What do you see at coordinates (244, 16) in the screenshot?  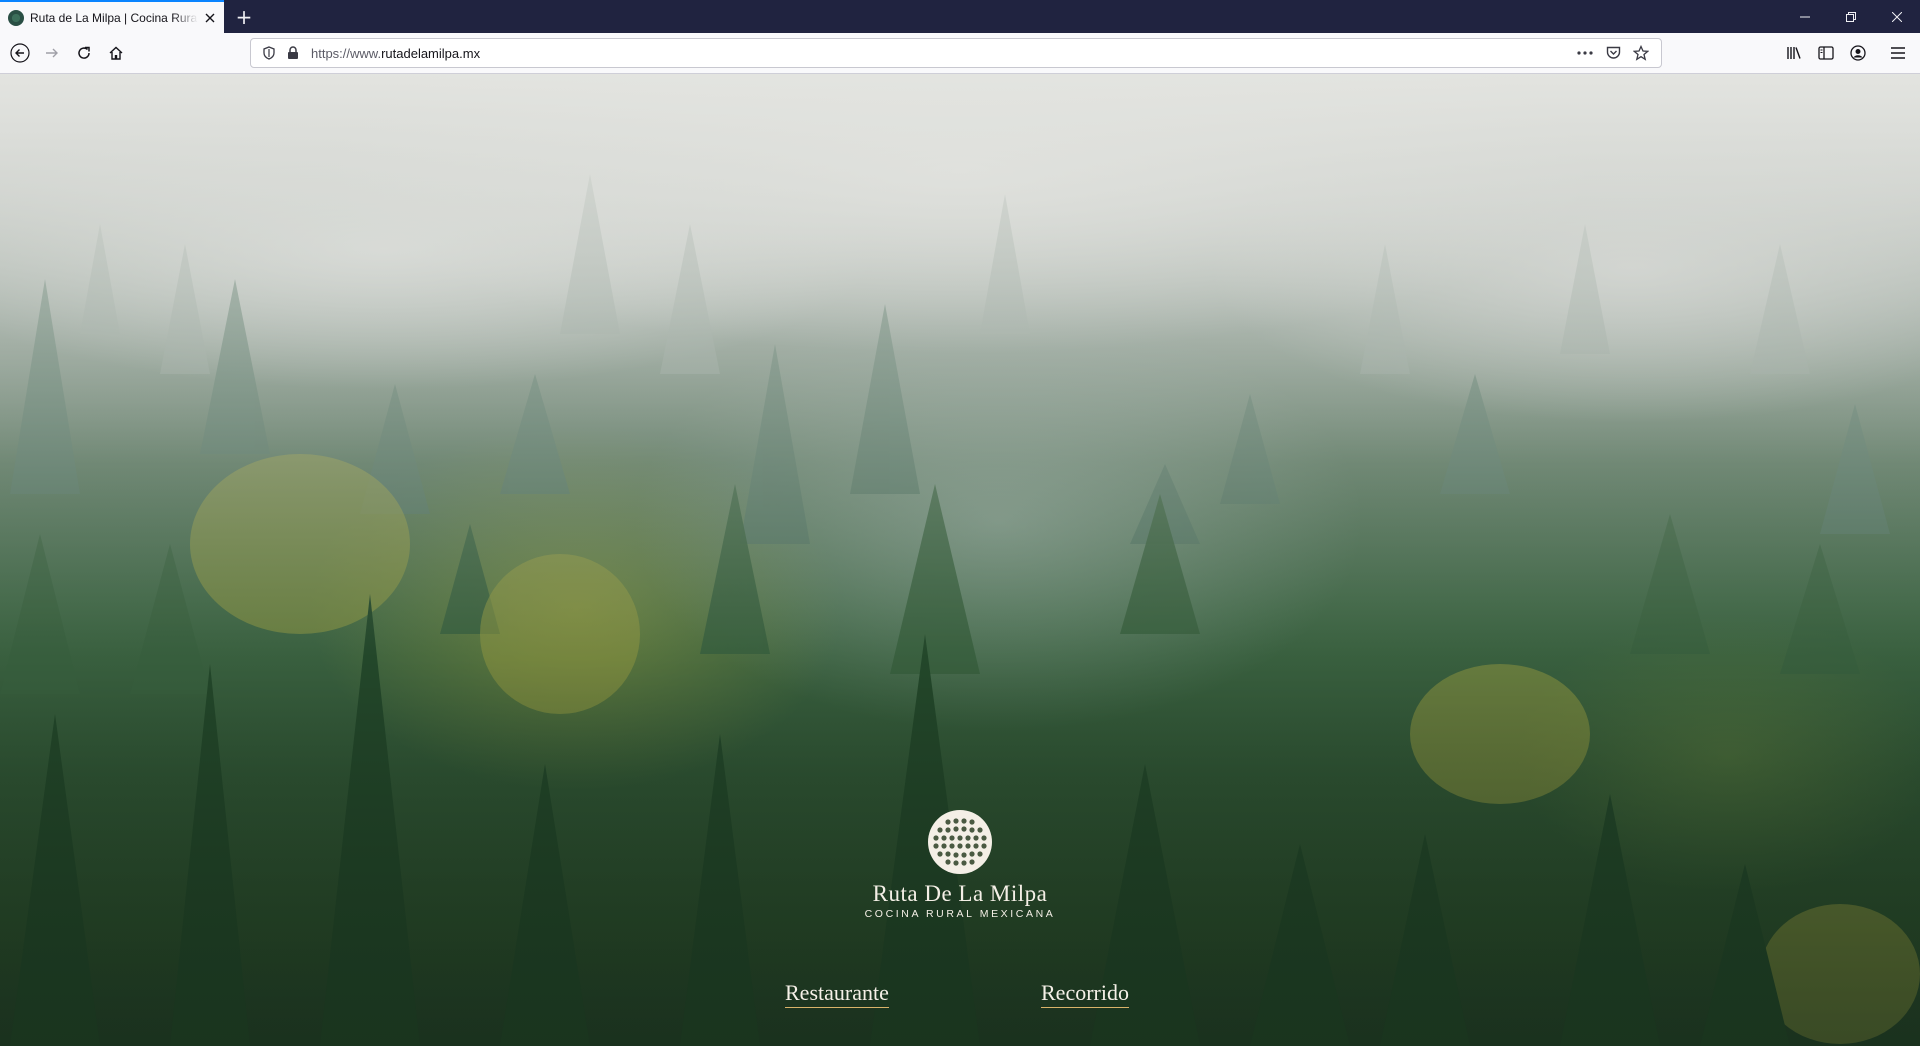 I see `new-tab-button: +` at bounding box center [244, 16].